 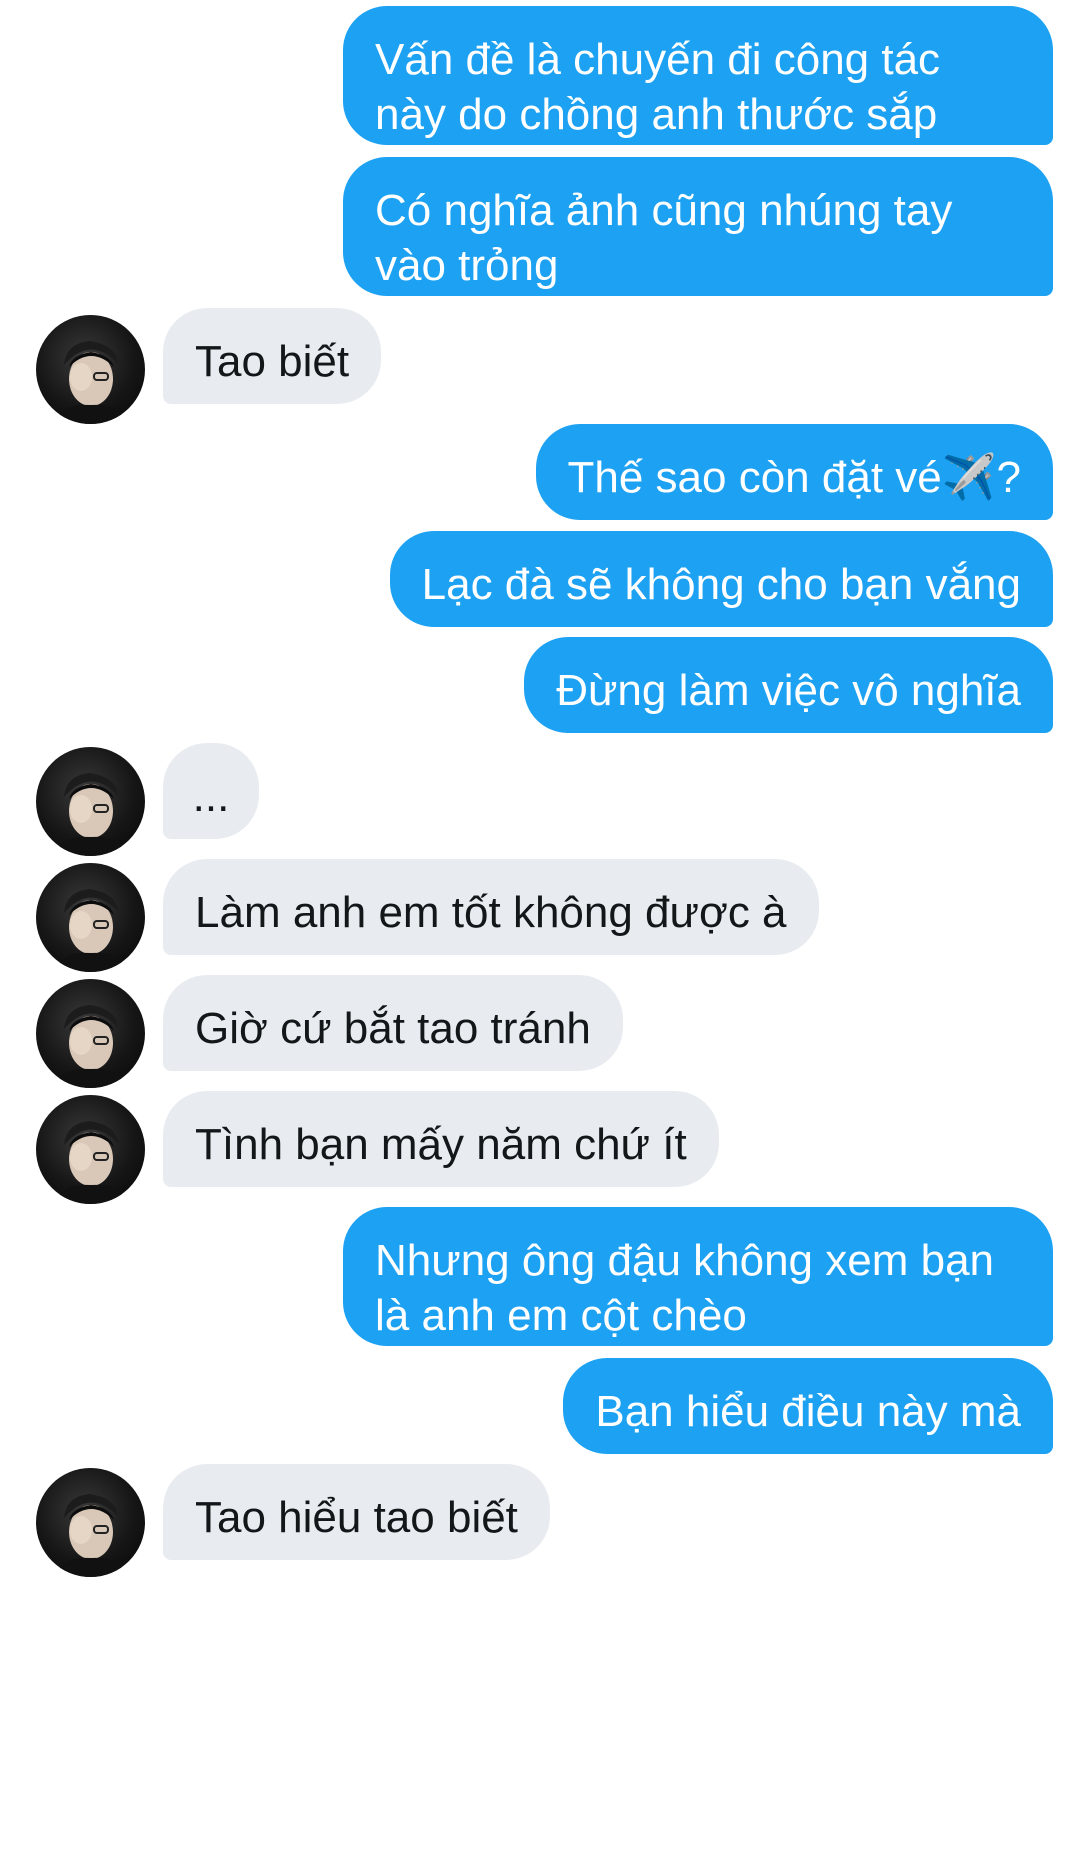 What do you see at coordinates (272, 356) in the screenshot?
I see `received-message-bubble: Tao biết` at bounding box center [272, 356].